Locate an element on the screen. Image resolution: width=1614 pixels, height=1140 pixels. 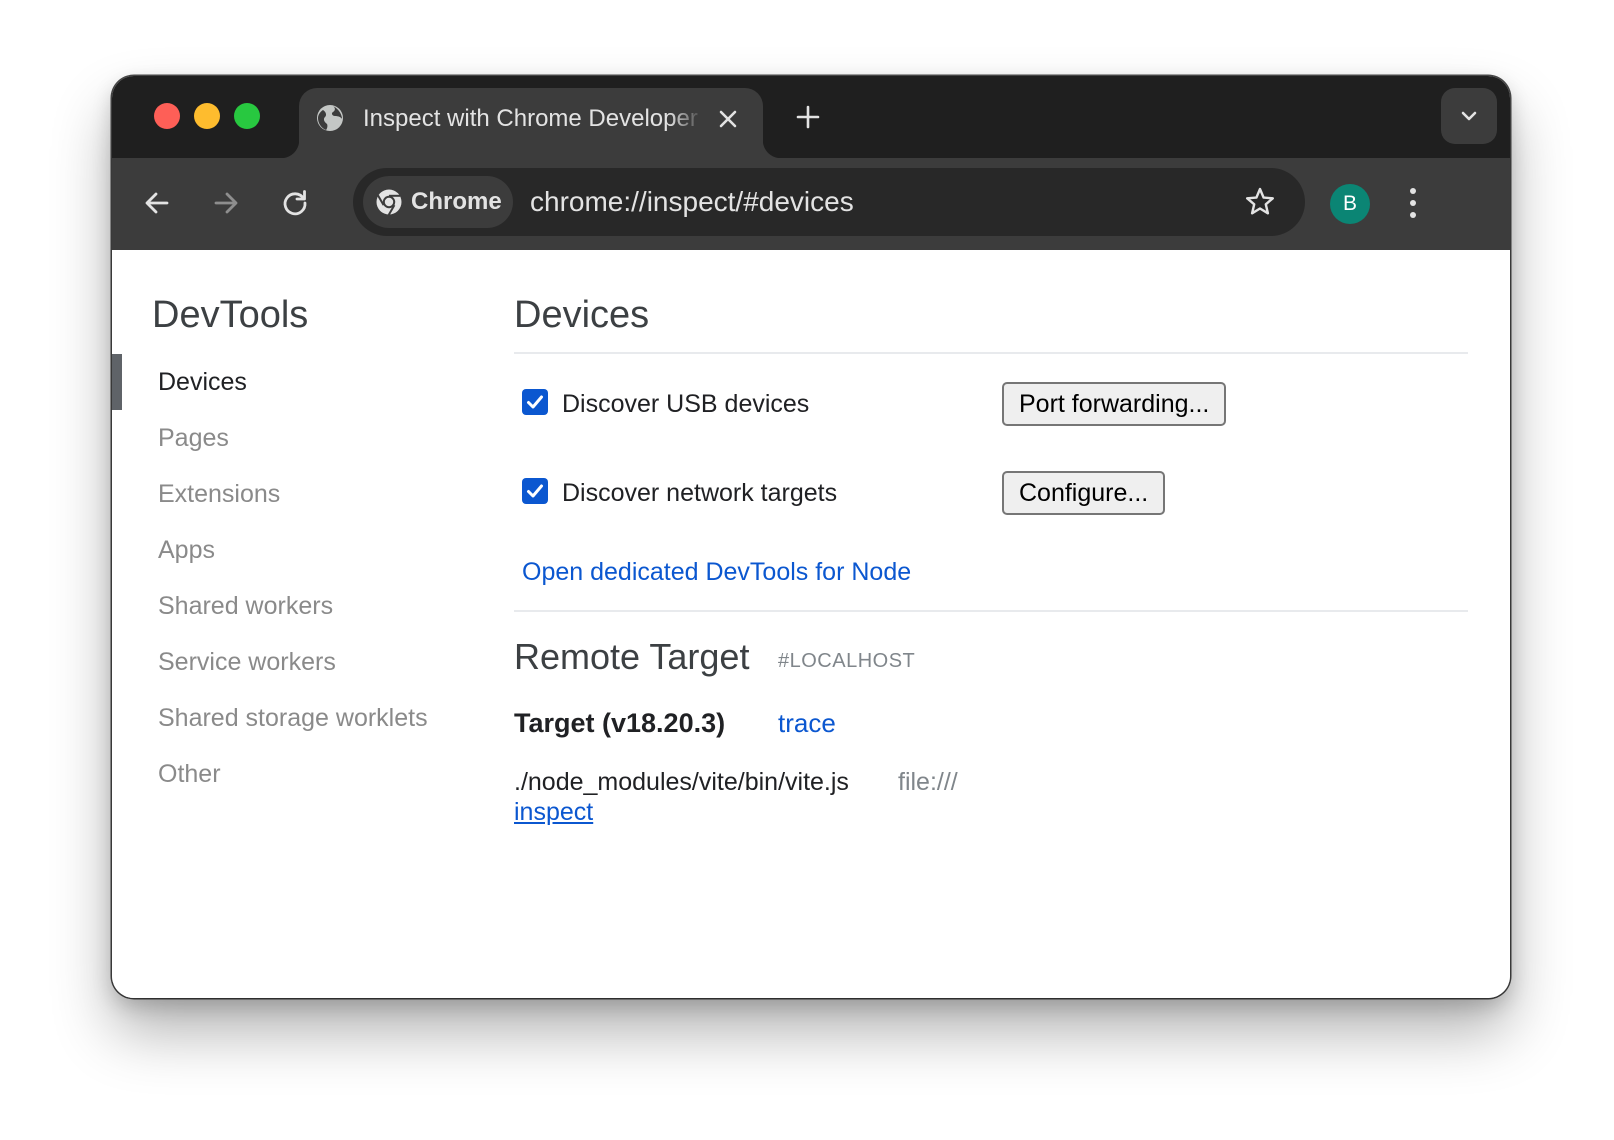
sidebar-item-service-workers: Service workers is located at coordinates (247, 662).